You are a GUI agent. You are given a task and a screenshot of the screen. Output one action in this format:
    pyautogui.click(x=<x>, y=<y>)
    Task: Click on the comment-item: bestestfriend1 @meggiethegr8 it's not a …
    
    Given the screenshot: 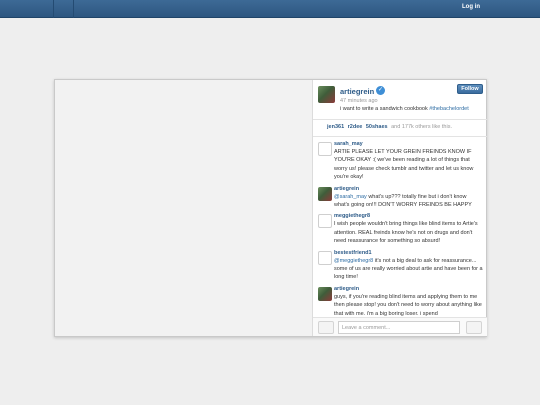 What is the action you would take?
    pyautogui.click(x=400, y=265)
    